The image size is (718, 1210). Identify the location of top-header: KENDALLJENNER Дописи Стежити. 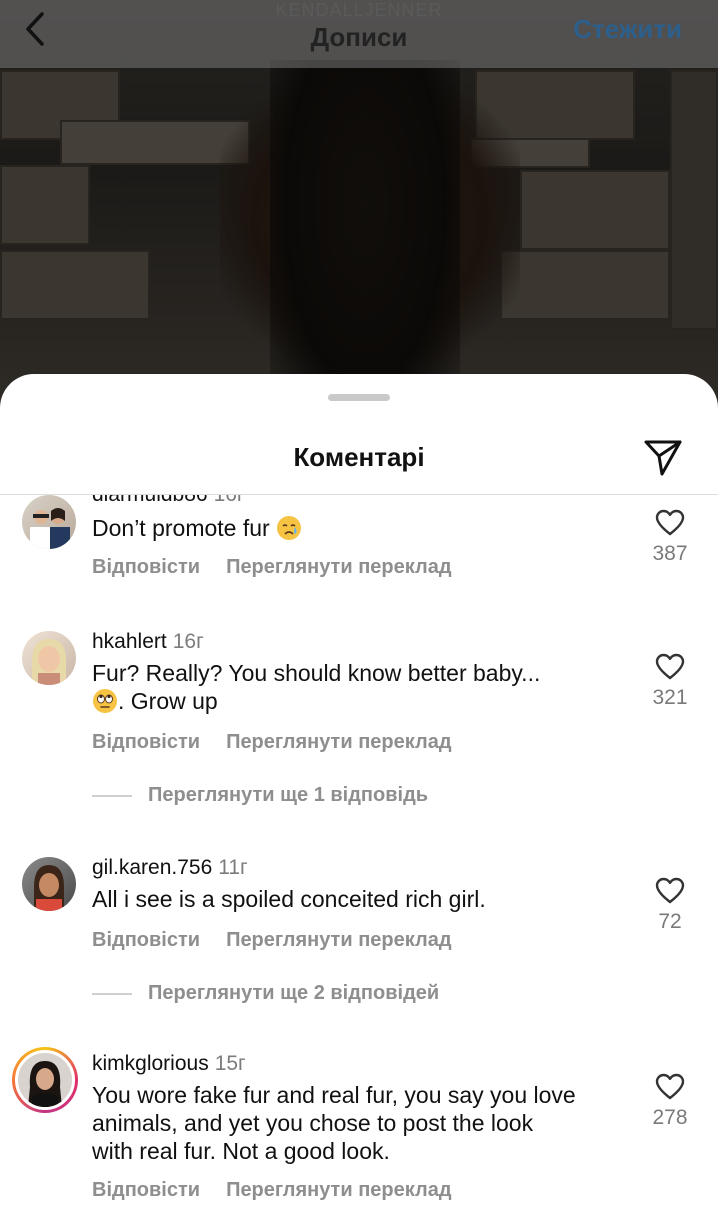
(359, 34).